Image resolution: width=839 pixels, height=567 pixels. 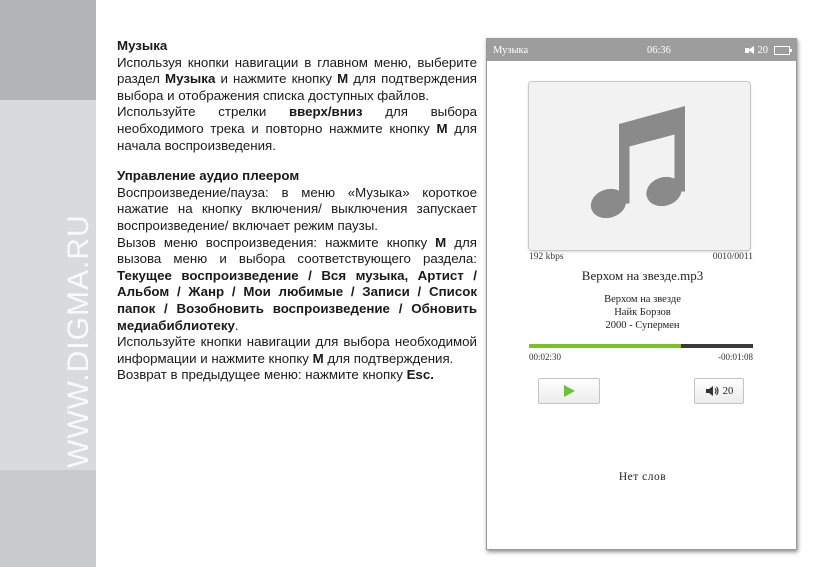 What do you see at coordinates (325, 112) in the screenshot?
I see `bold-term: вверх/вниз` at bounding box center [325, 112].